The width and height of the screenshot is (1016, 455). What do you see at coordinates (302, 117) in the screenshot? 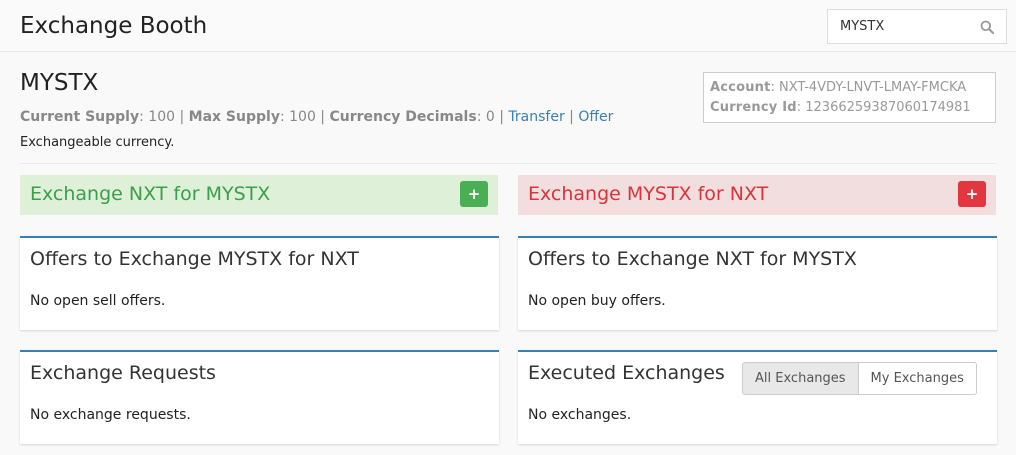
I see `max-supply-value: 100` at bounding box center [302, 117].